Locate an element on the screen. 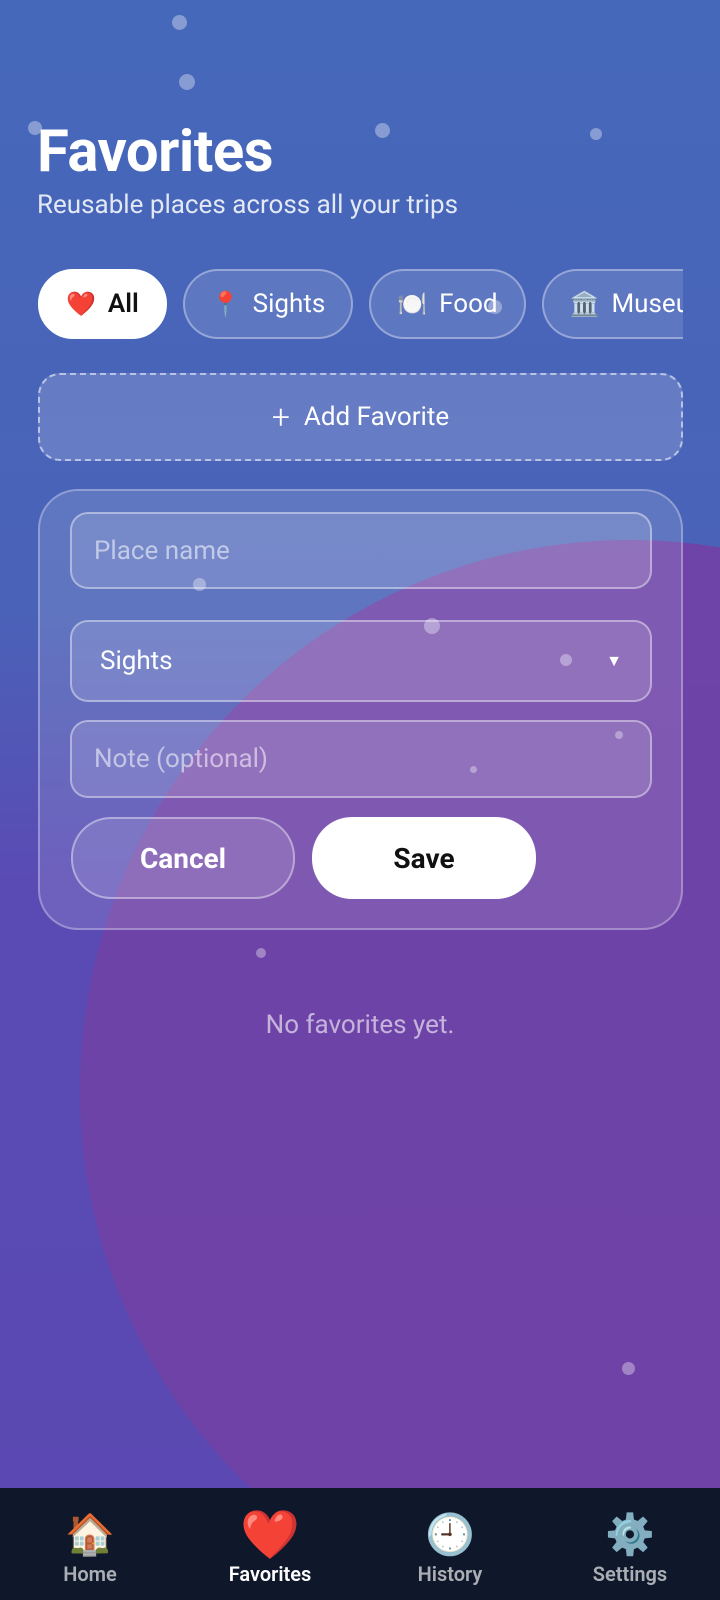 The height and width of the screenshot is (1600, 720). category-select-value: Sights is located at coordinates (136, 661).